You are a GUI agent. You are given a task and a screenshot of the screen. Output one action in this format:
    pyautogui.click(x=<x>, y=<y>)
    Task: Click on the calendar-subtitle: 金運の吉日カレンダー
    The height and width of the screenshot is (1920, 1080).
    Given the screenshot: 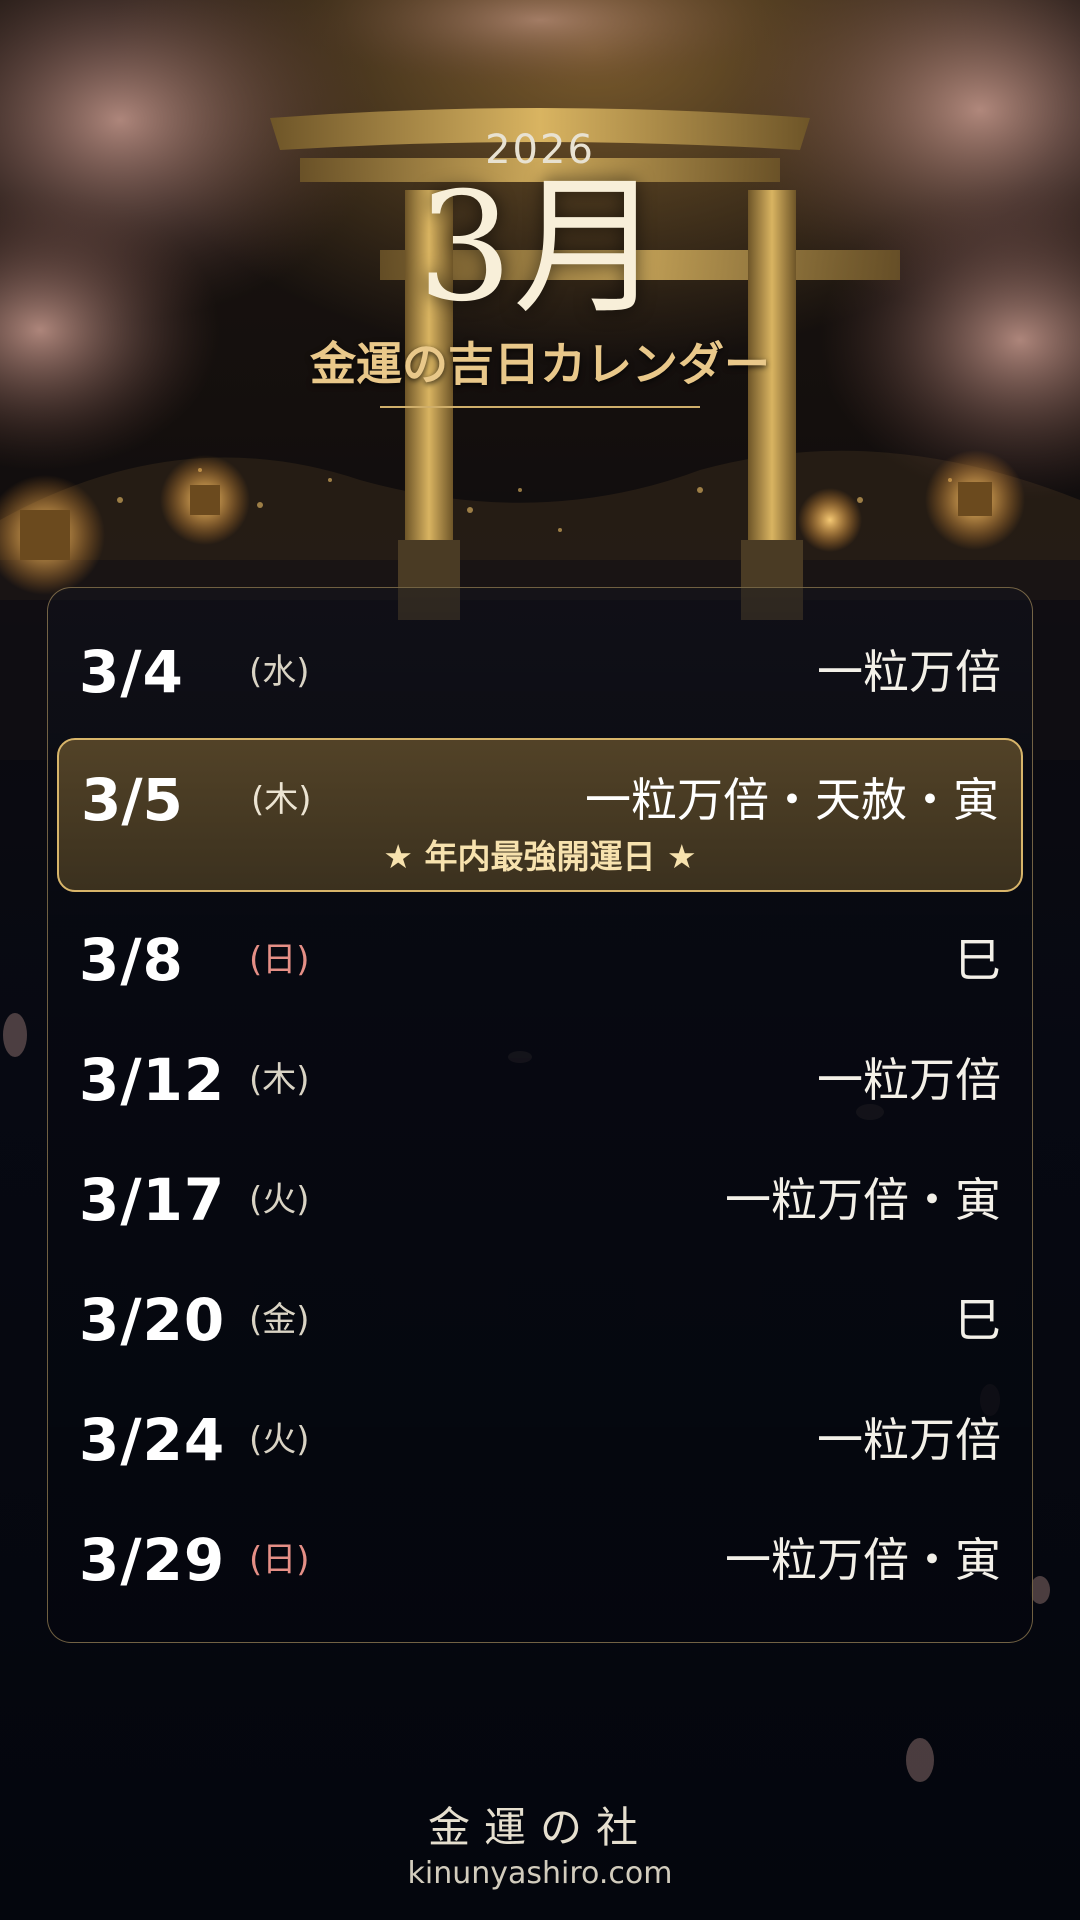 What is the action you would take?
    pyautogui.click(x=540, y=364)
    